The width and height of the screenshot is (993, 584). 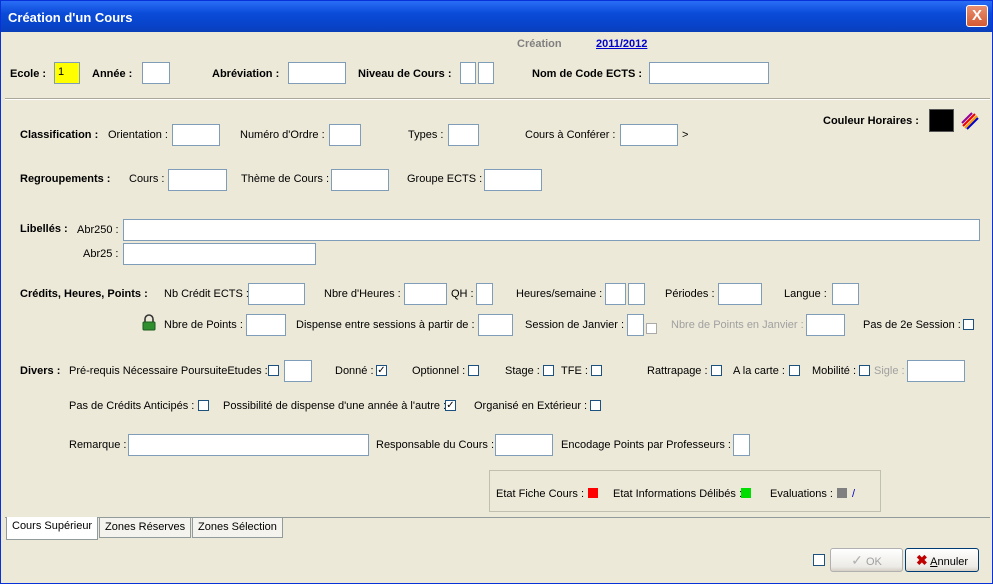 What do you see at coordinates (219, 254) in the screenshot?
I see `abr25-input` at bounding box center [219, 254].